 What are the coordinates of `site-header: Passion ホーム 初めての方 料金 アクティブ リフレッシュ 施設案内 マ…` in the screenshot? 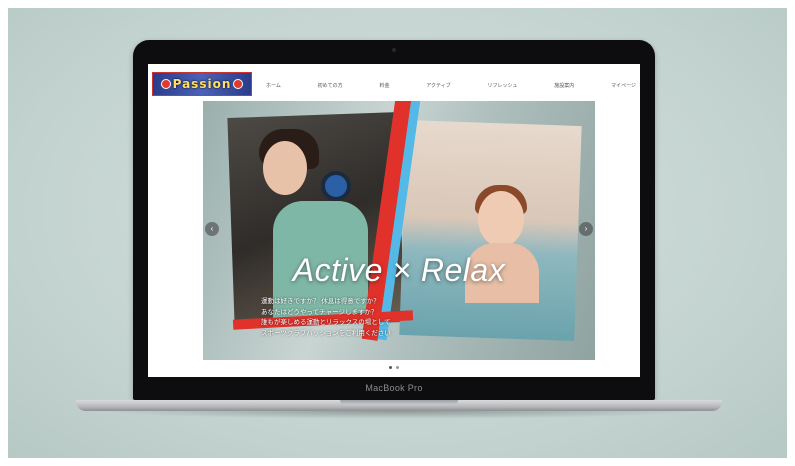 It's located at (394, 82).